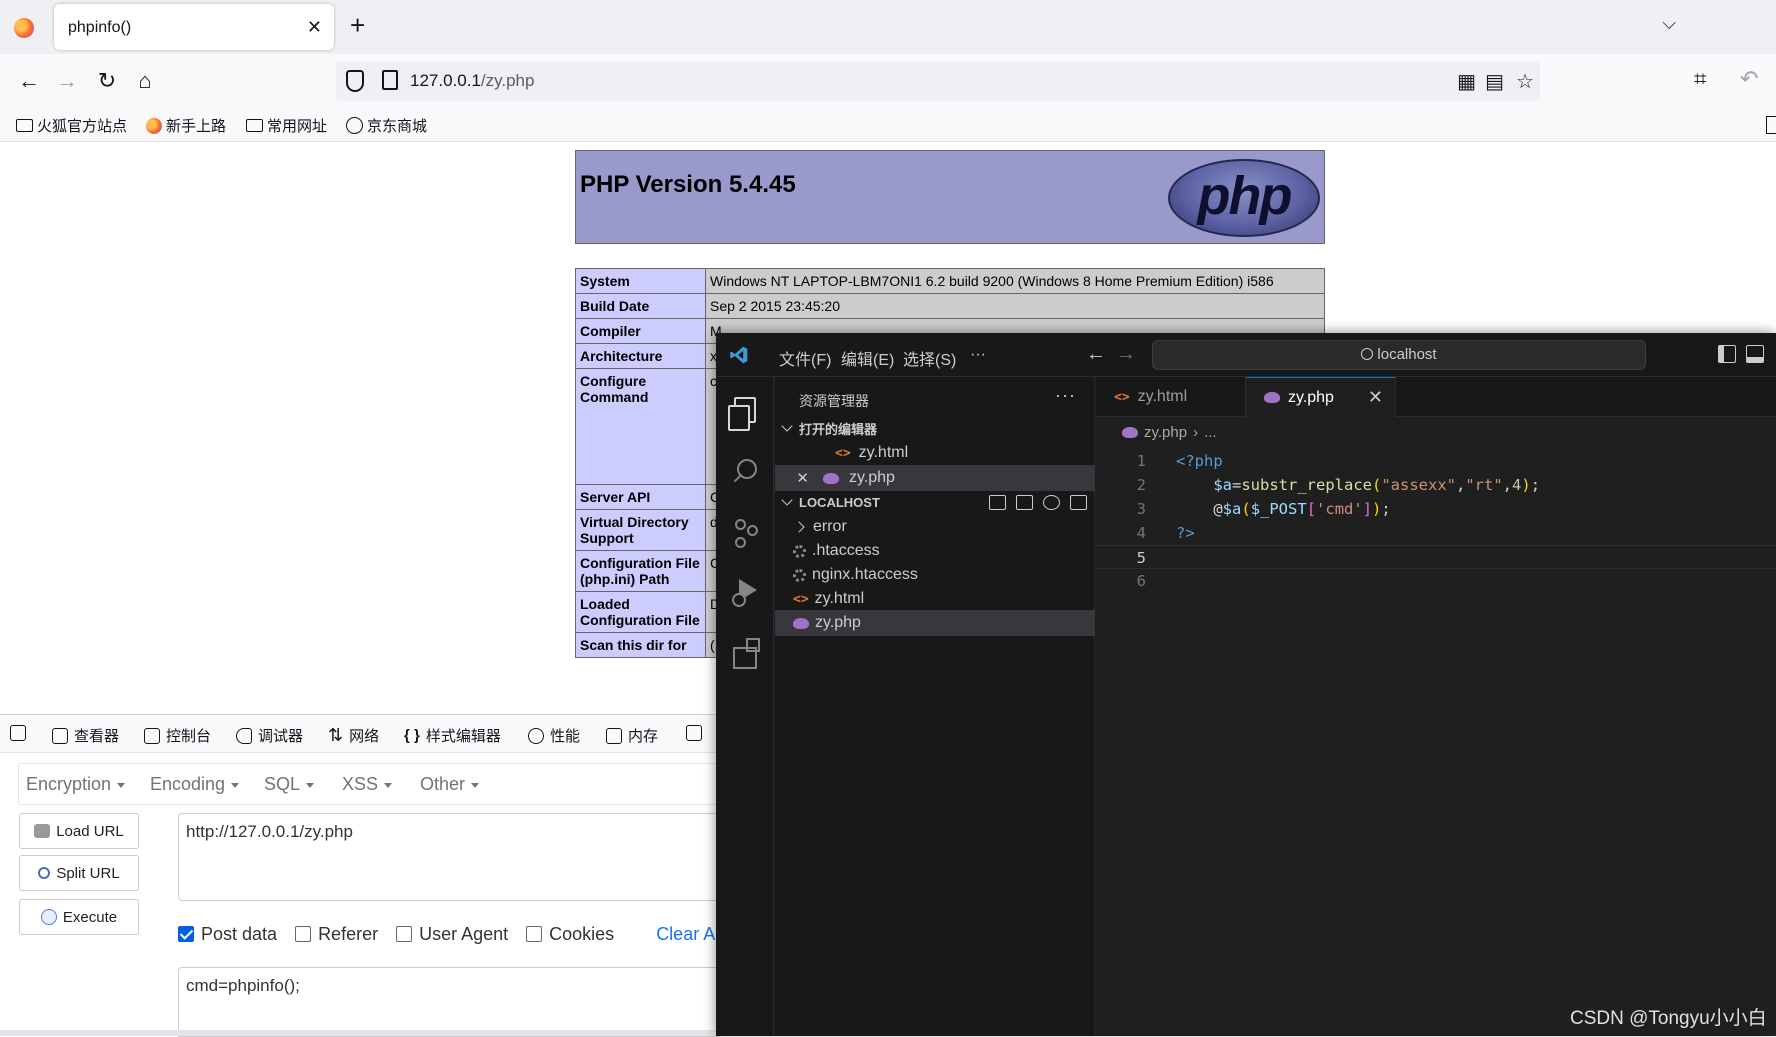 This screenshot has width=1776, height=1037. What do you see at coordinates (386, 125) in the screenshot?
I see `bookmark-item: 京东商城` at bounding box center [386, 125].